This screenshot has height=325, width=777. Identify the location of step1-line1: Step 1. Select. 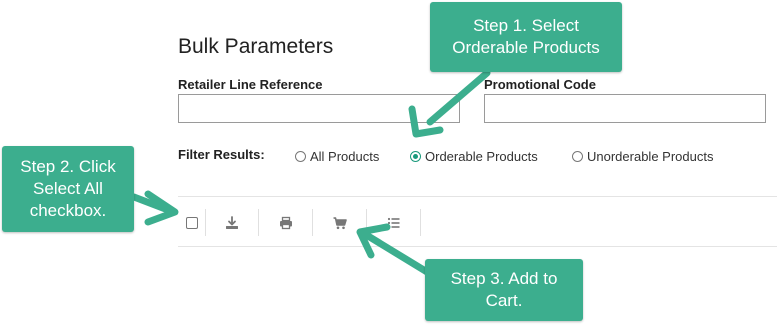
(526, 25).